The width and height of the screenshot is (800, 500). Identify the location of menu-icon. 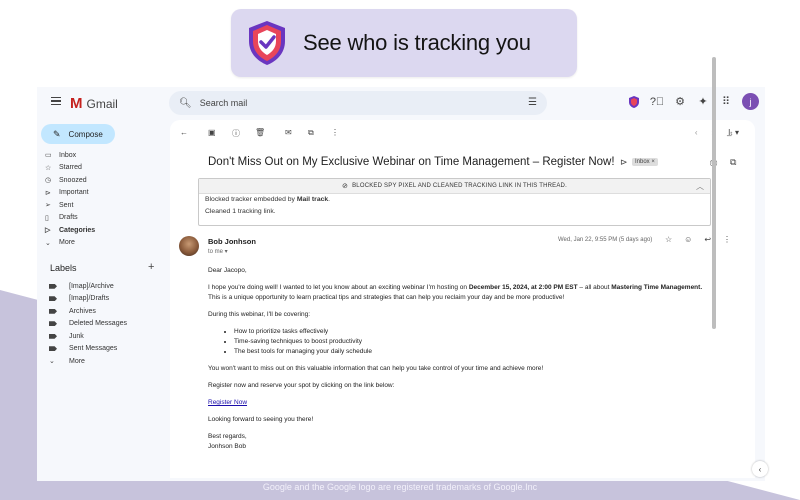
(56, 101).